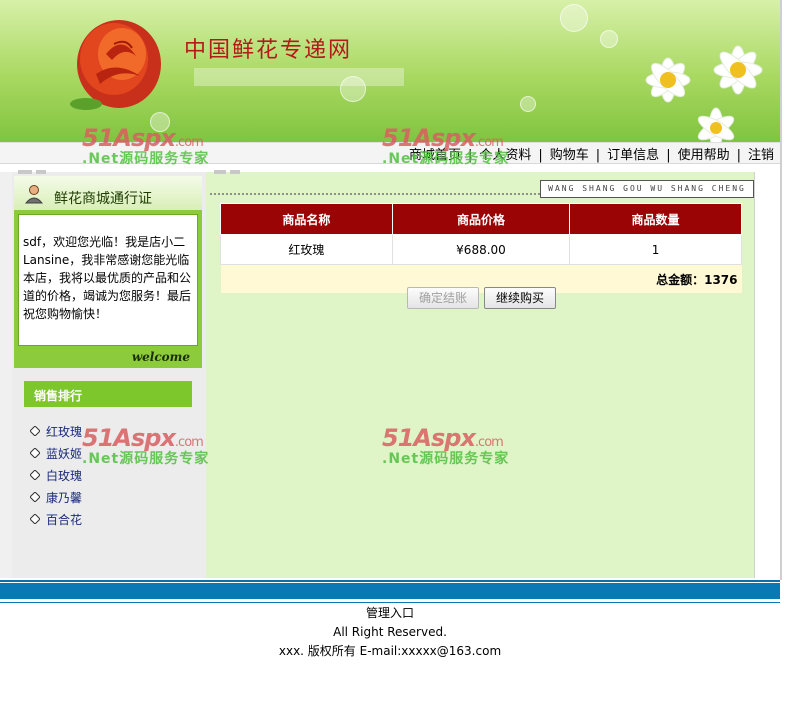 This screenshot has width=792, height=710. What do you see at coordinates (306, 249) in the screenshot?
I see `cell-product-name: 红玫瑰` at bounding box center [306, 249].